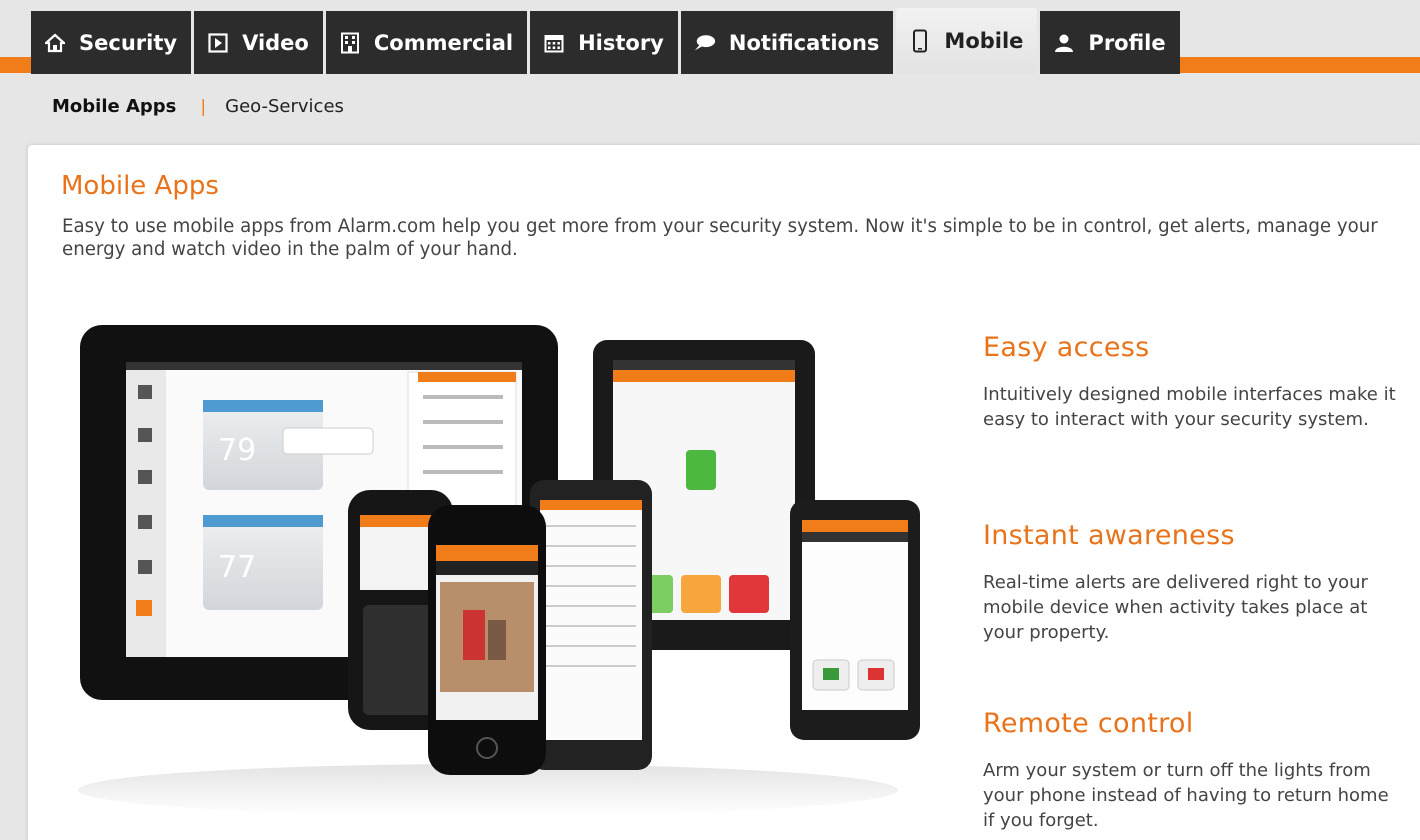 This screenshot has width=1420, height=840. I want to click on tab-label: Notifications, so click(804, 42).